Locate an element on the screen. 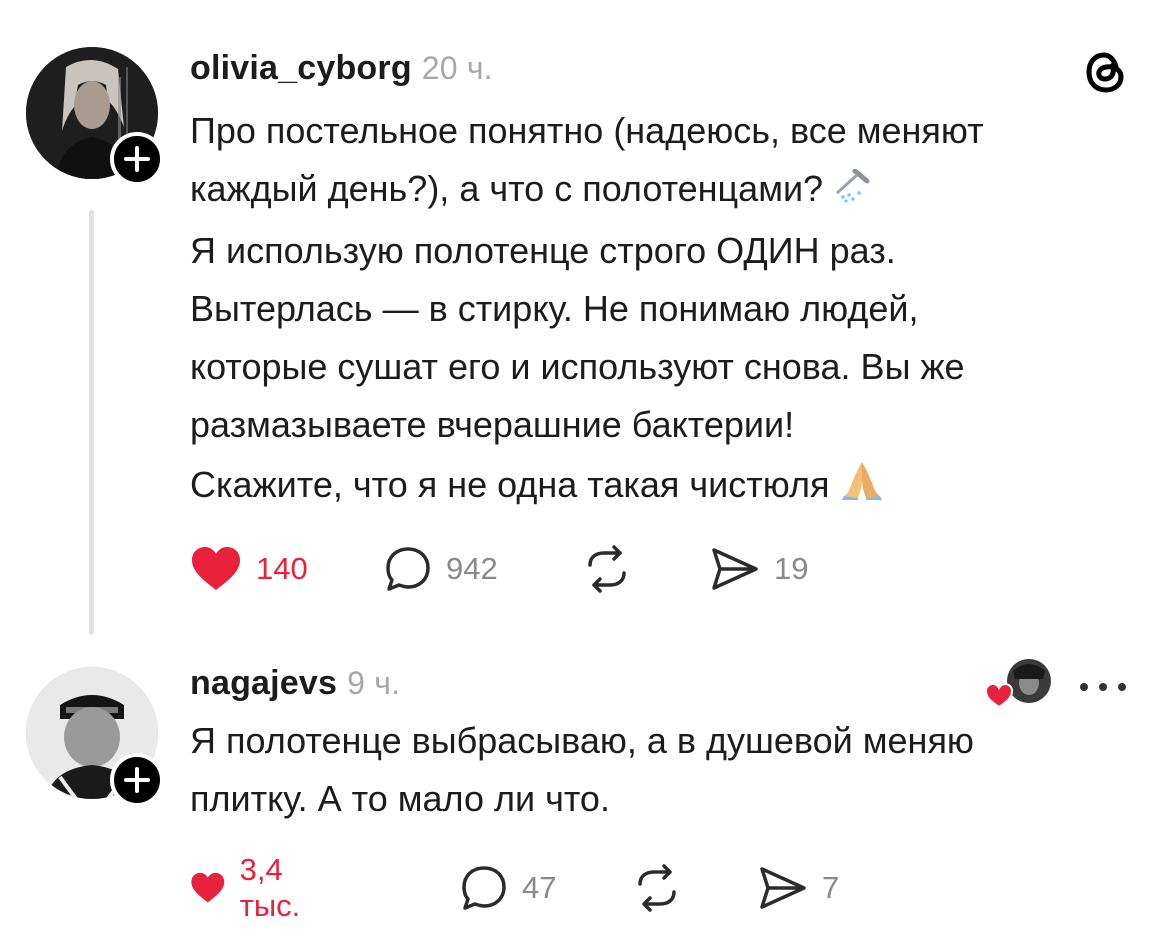 Image resolution: width=1173 pixels, height=950 pixels. like-count: 140 is located at coordinates (282, 568).